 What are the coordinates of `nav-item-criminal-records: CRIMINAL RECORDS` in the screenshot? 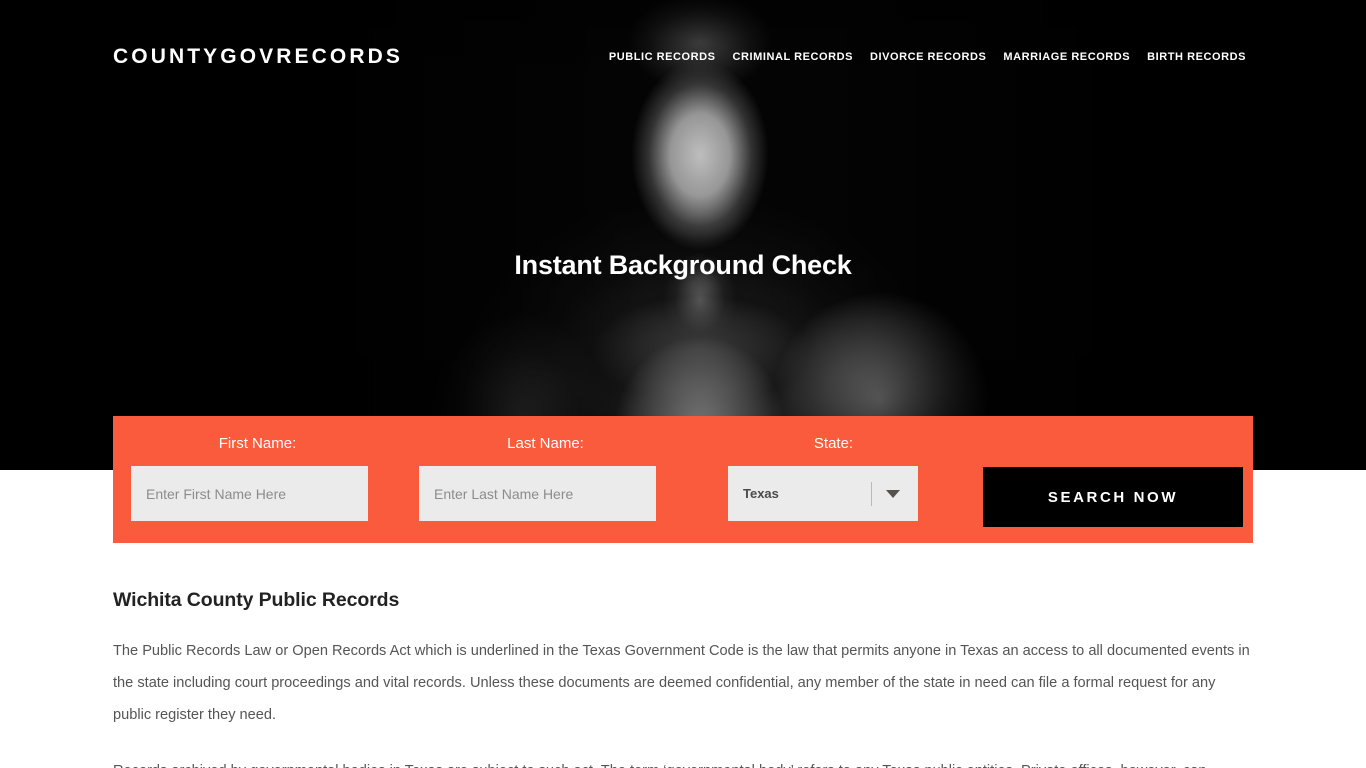 It's located at (793, 57).